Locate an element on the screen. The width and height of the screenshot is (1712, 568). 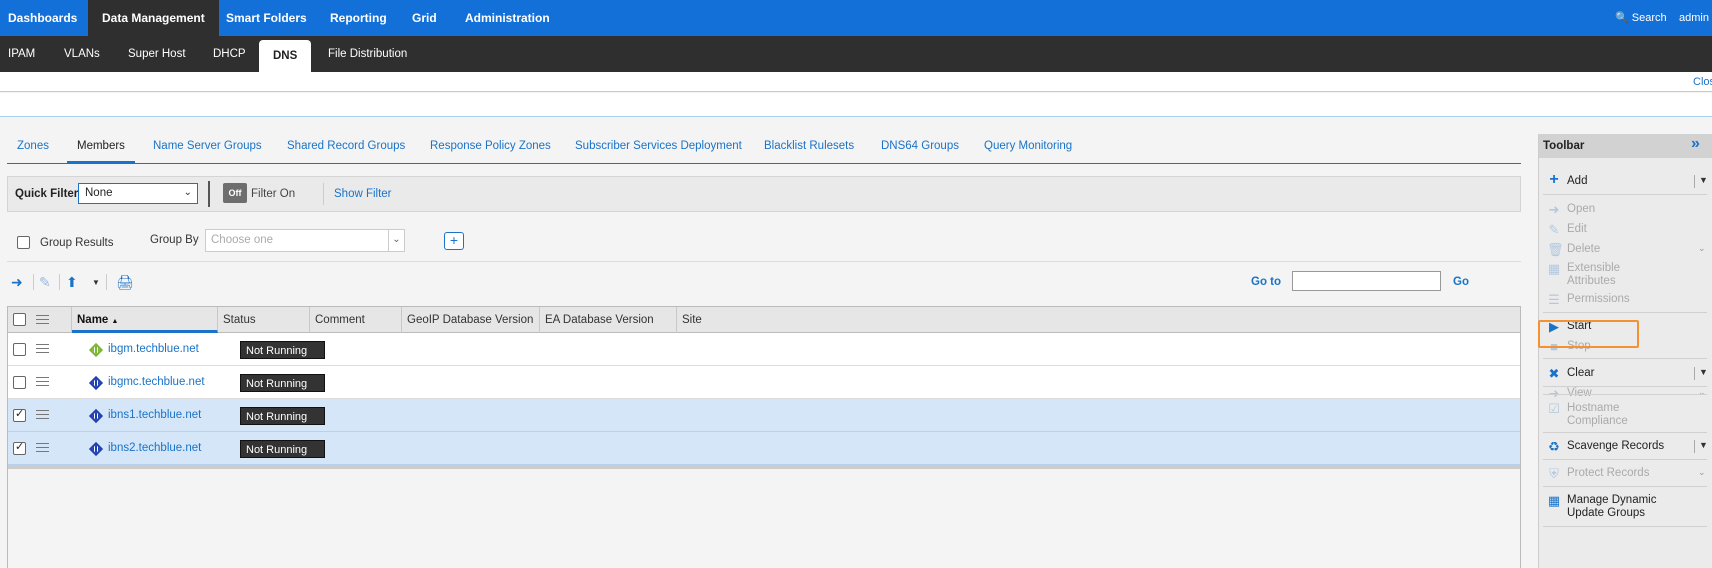
search-link: 🔍 Search is located at coordinates (1641, 18).